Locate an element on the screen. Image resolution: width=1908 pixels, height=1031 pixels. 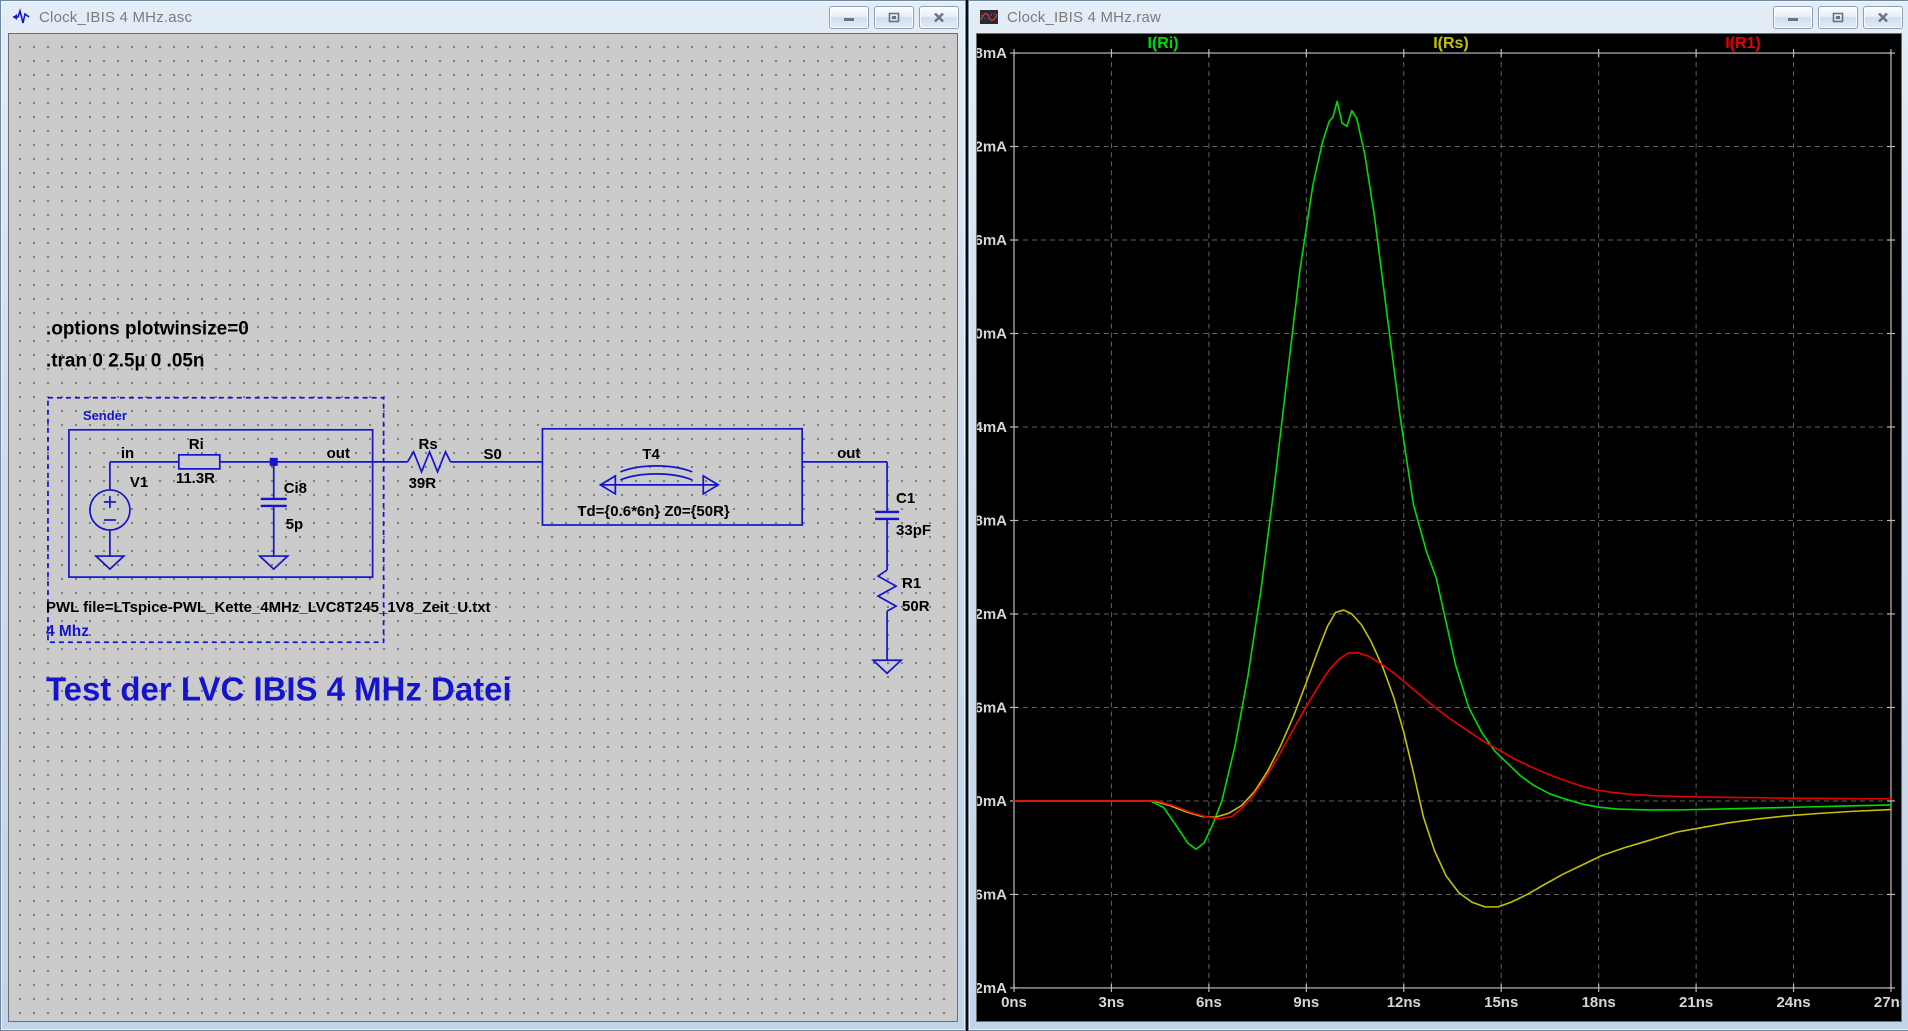
y-axis-label: -6mA is located at coordinates (992, 894).